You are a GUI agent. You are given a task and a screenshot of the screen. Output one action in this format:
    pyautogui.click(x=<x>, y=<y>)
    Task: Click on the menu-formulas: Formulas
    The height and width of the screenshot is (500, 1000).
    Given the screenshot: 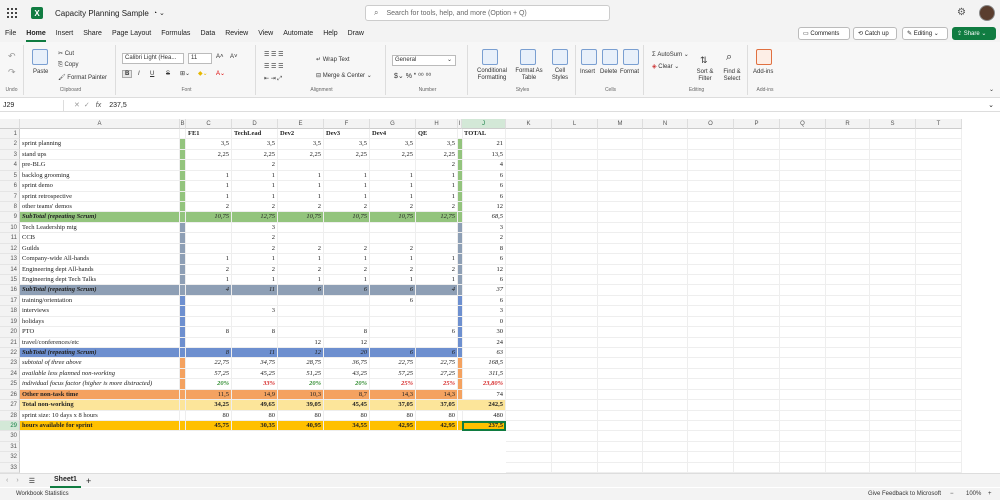 What is the action you would take?
    pyautogui.click(x=175, y=34)
    